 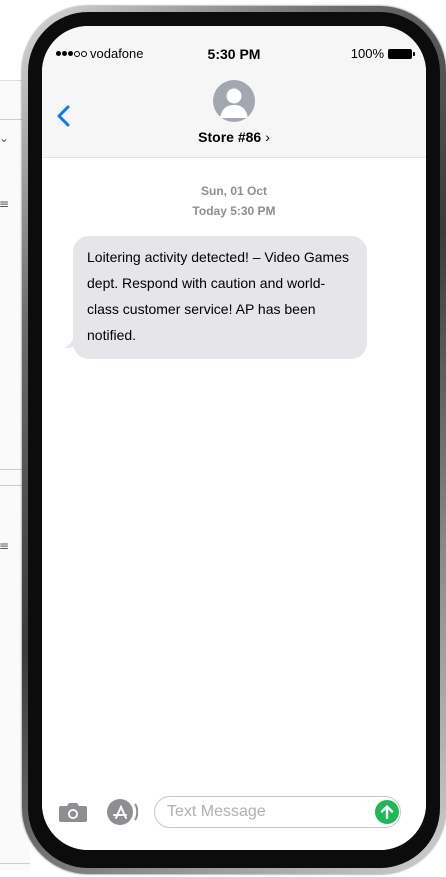 I want to click on status-bar: vodafone 5:30 PM 100%, so click(x=234, y=56).